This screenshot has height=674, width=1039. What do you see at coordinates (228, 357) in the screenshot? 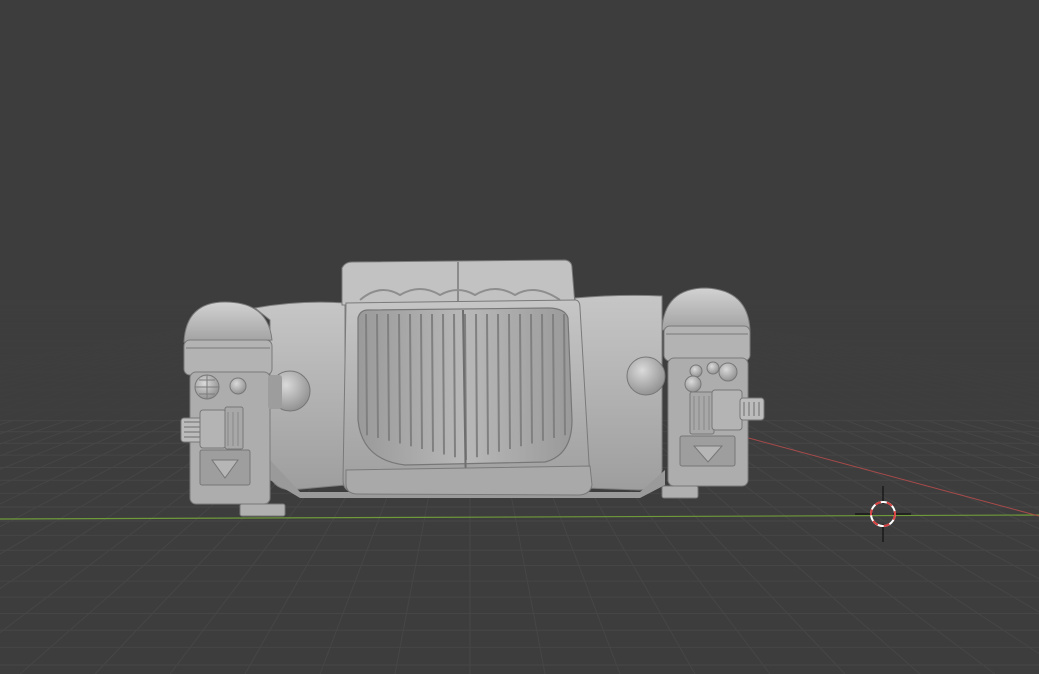
I see `left-turret-ring` at bounding box center [228, 357].